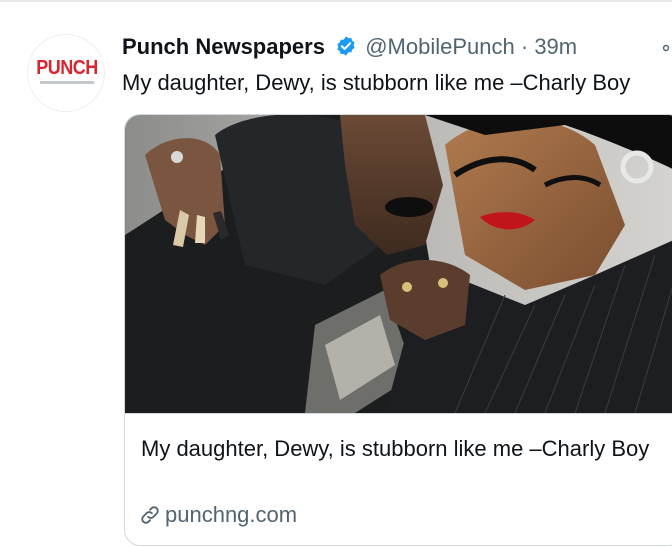 This screenshot has width=672, height=547. What do you see at coordinates (398, 413) in the screenshot?
I see `card-divider` at bounding box center [398, 413].